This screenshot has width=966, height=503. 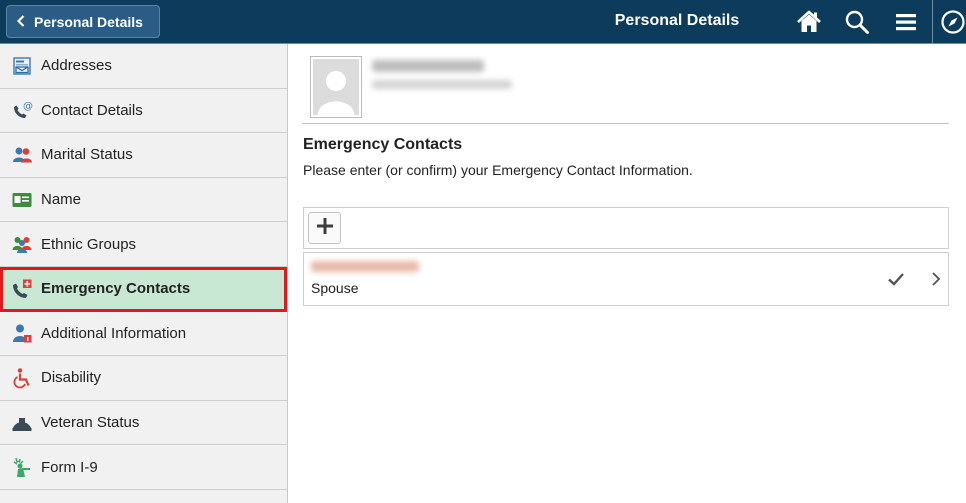 I want to click on menu-icon, so click(x=906, y=22).